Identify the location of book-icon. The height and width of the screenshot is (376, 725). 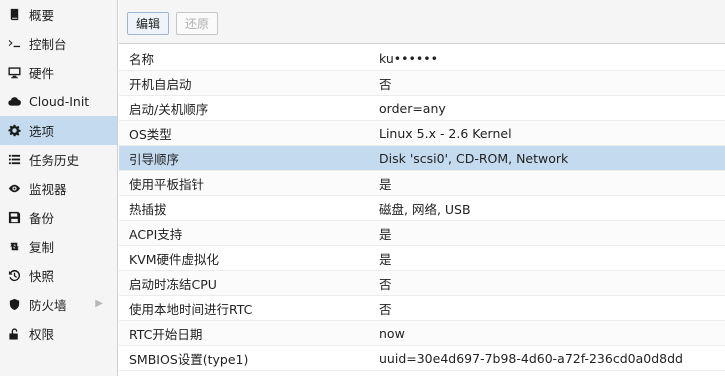
(14, 15).